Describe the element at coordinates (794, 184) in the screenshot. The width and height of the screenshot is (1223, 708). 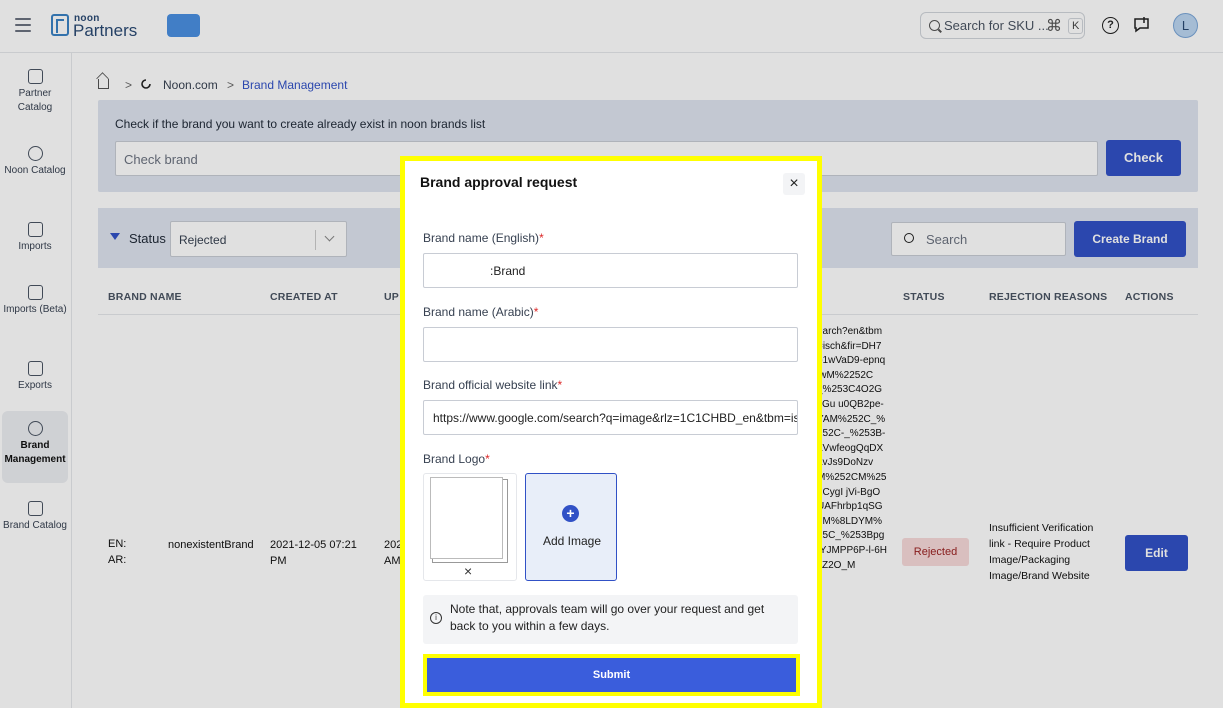
I see `close-icon: ×` at that location.